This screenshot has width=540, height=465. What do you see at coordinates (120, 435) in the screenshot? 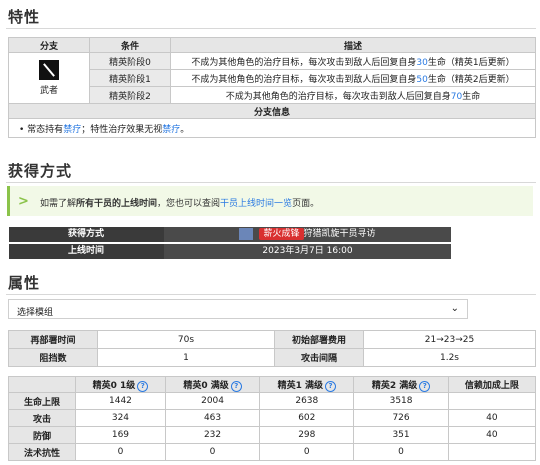
I see `stat-value: 169` at bounding box center [120, 435].